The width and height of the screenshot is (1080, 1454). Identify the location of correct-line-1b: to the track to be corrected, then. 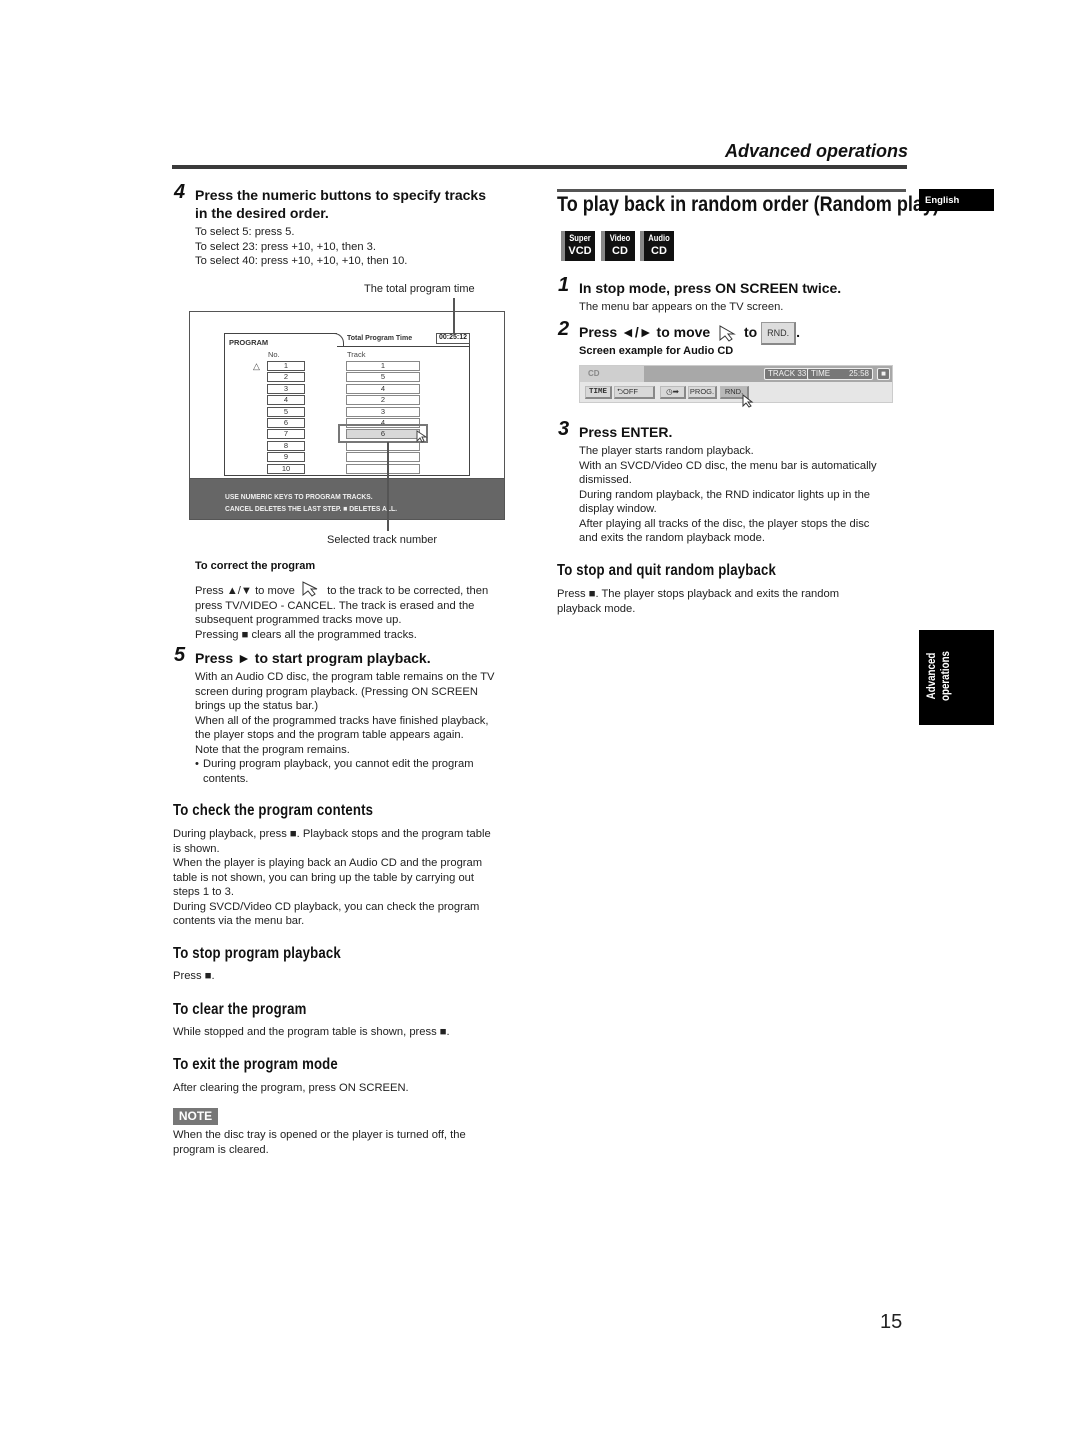
(408, 591).